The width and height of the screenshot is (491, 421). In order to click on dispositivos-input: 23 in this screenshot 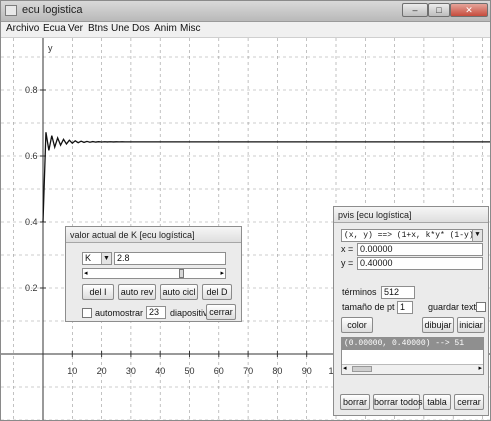, I will do `click(156, 312)`.